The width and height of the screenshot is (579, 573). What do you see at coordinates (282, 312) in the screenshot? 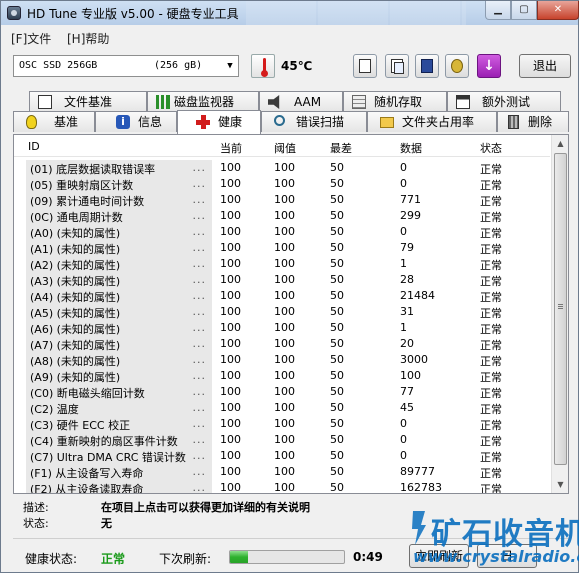
I see `table-row: (A5) (未知的属性)... 100 100 50 31 正常` at bounding box center [282, 312].